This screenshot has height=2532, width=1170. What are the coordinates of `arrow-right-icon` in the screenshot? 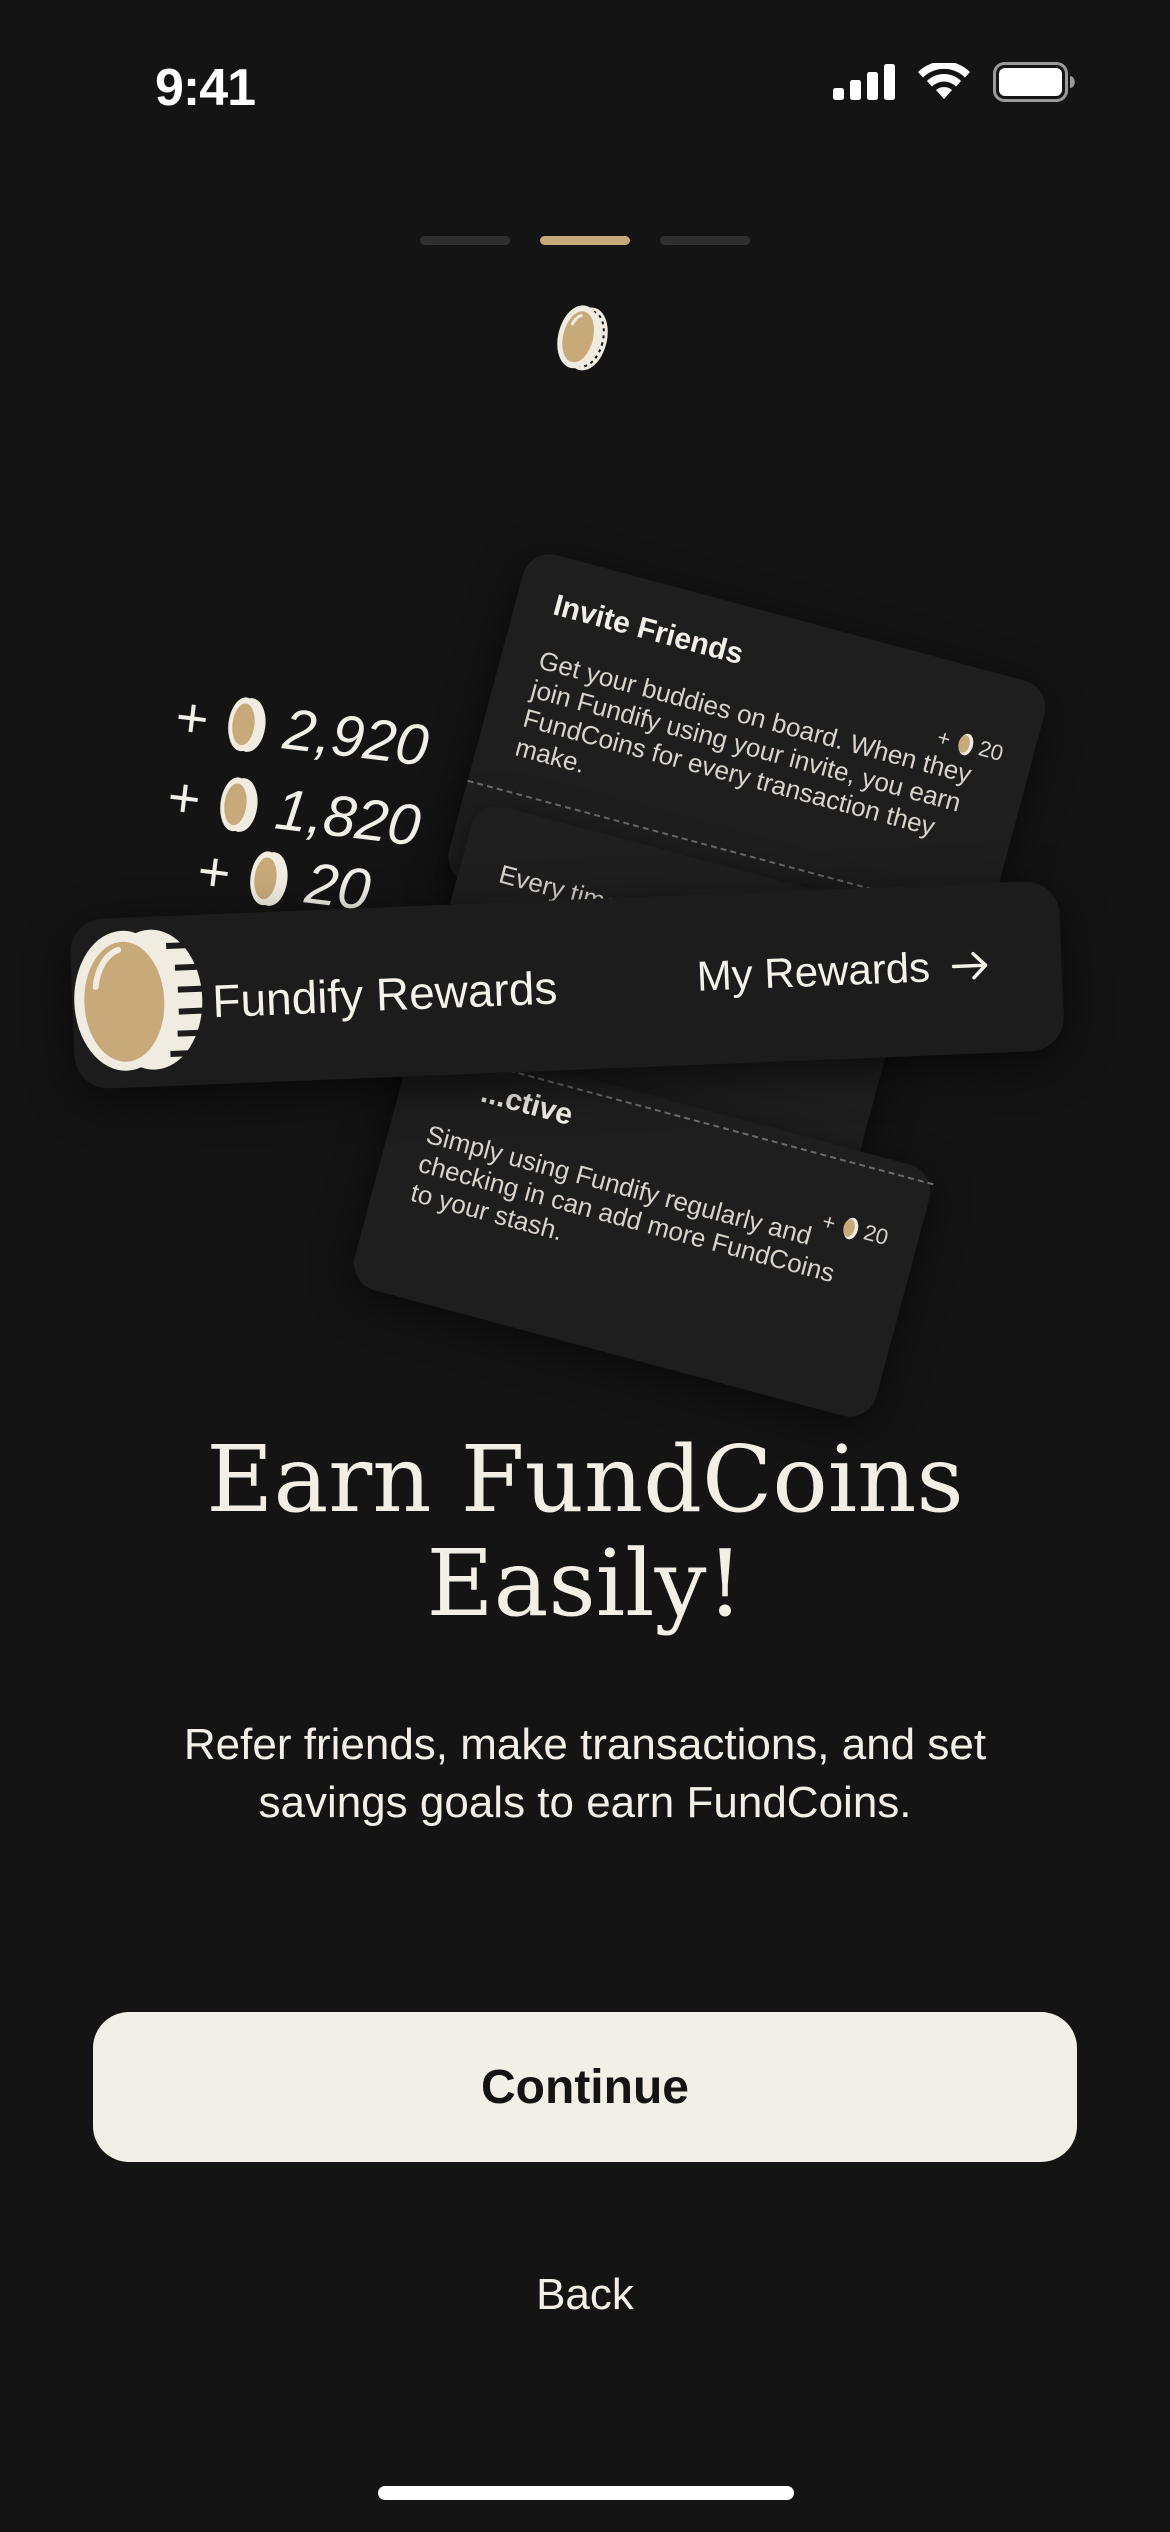 It's located at (970, 965).